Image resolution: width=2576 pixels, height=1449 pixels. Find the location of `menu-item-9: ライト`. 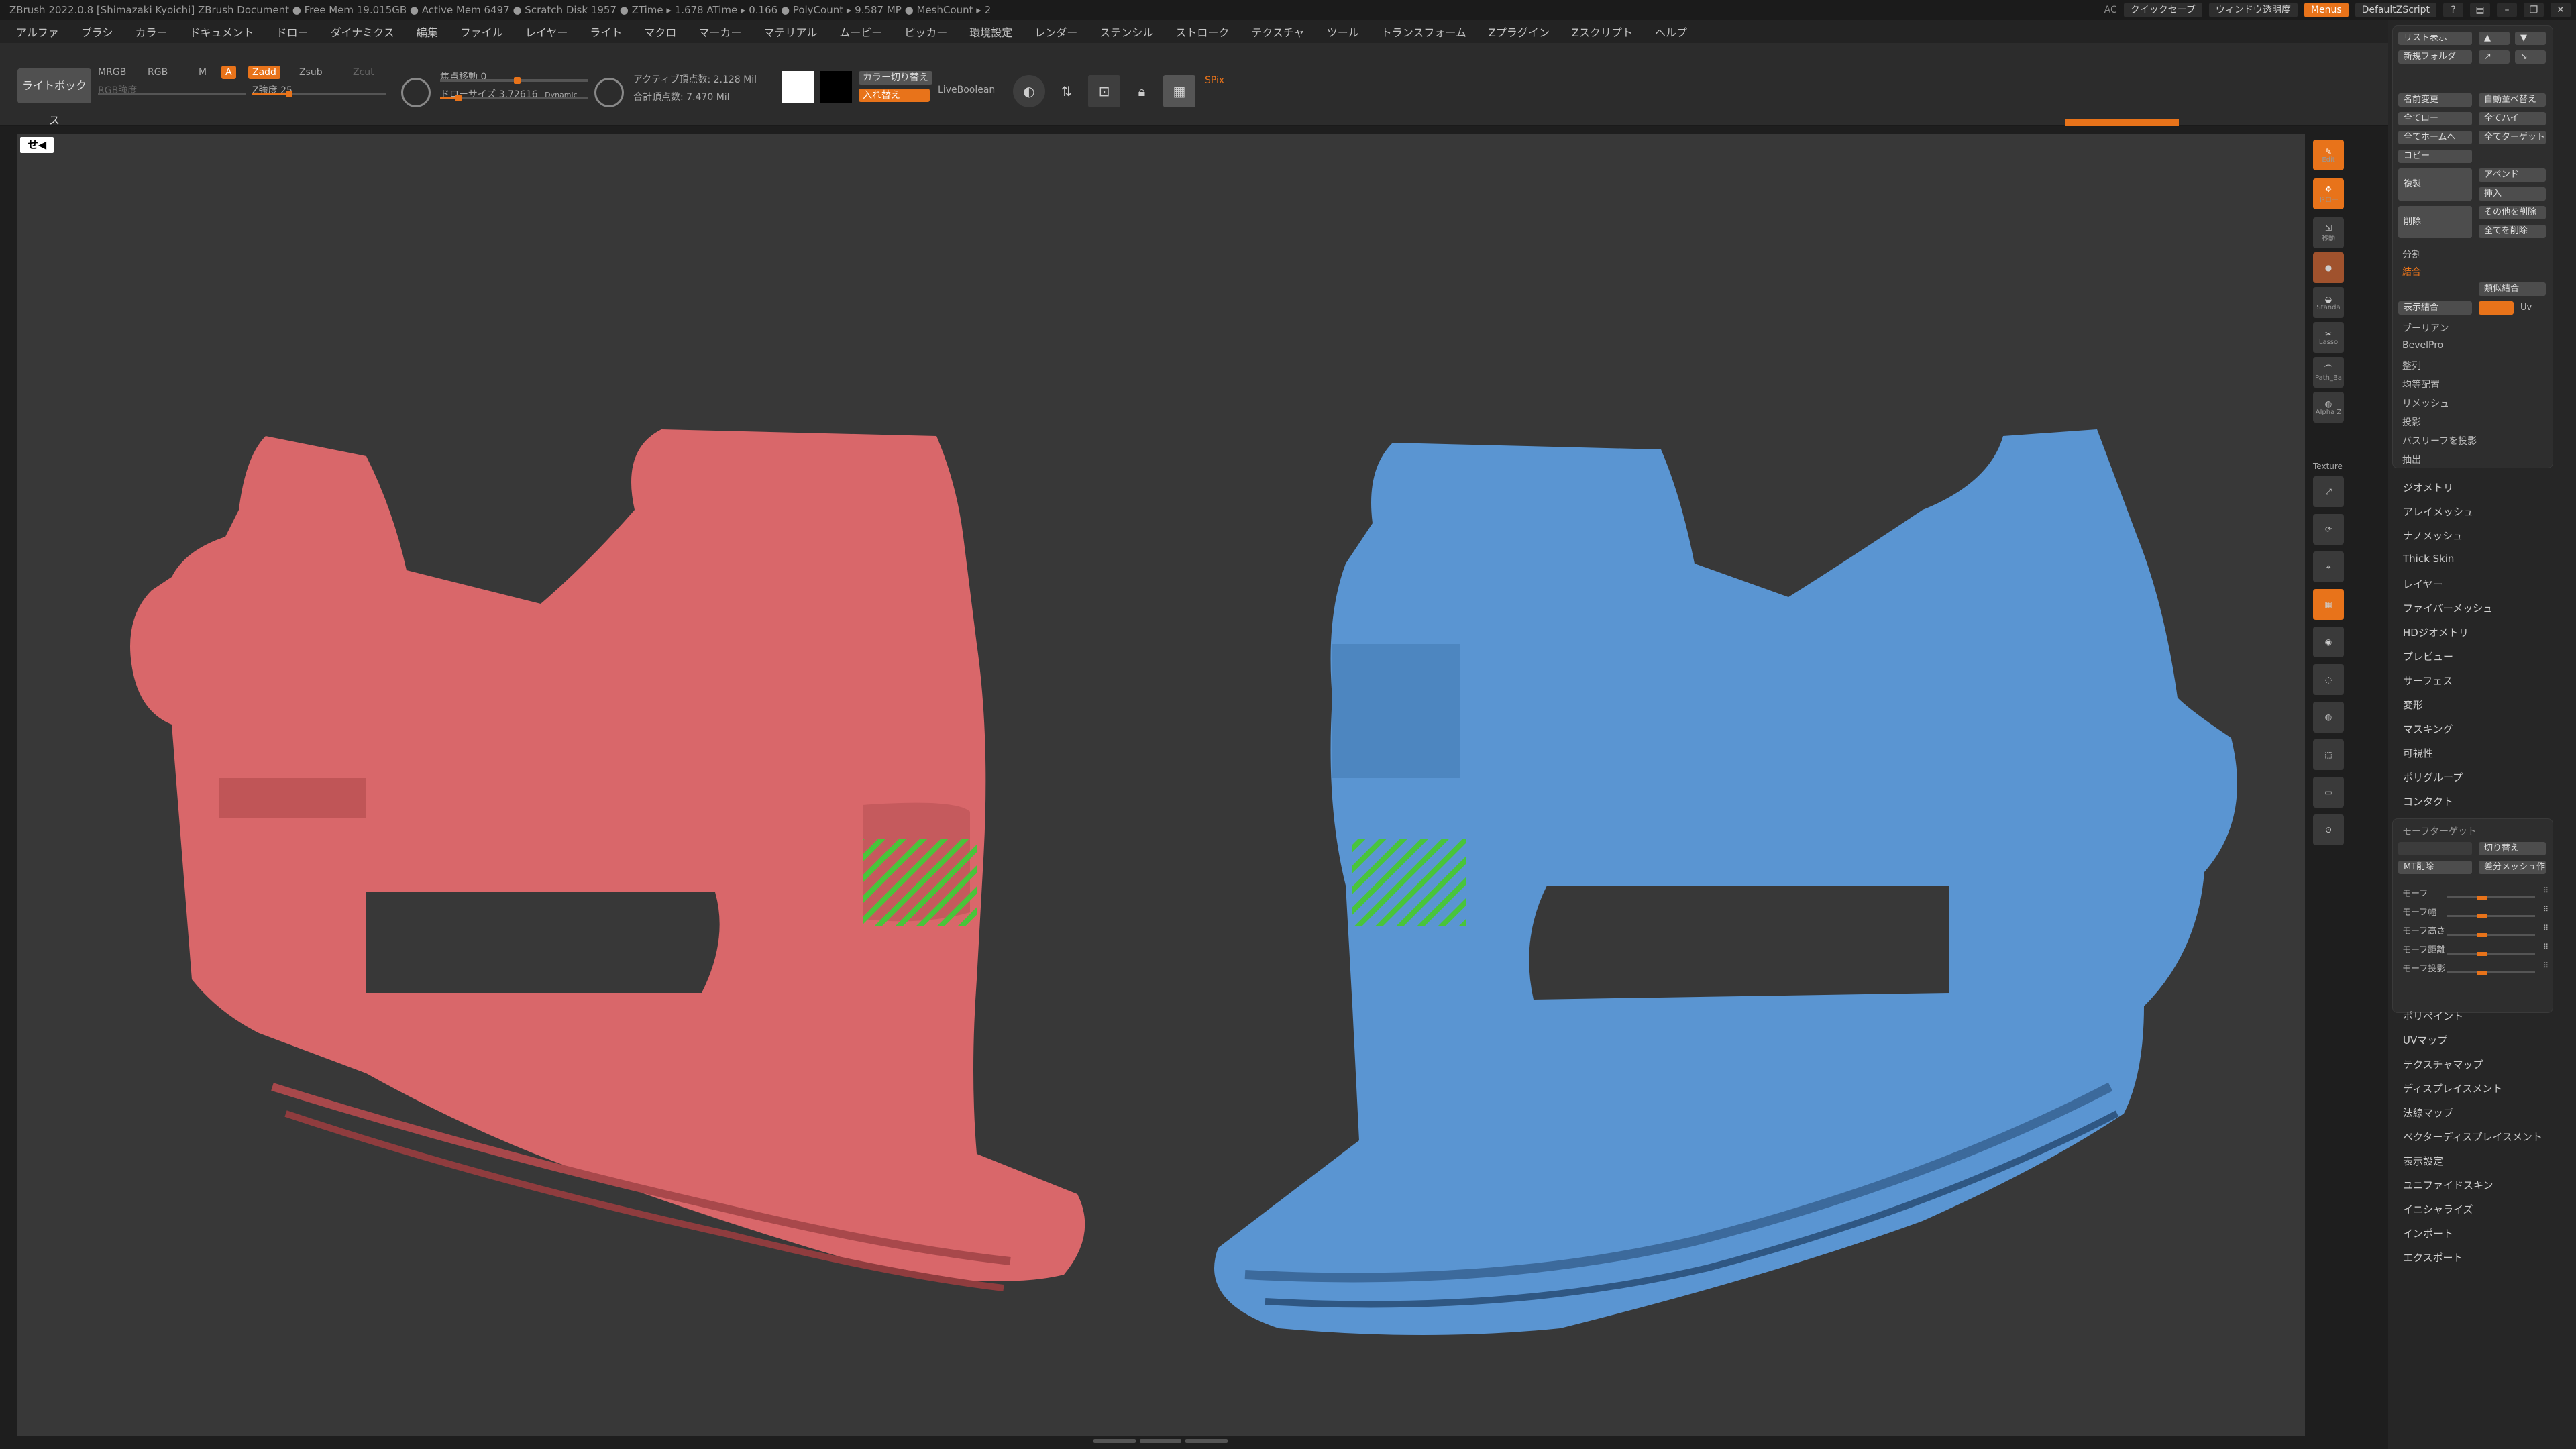

menu-item-9: ライト is located at coordinates (606, 31).